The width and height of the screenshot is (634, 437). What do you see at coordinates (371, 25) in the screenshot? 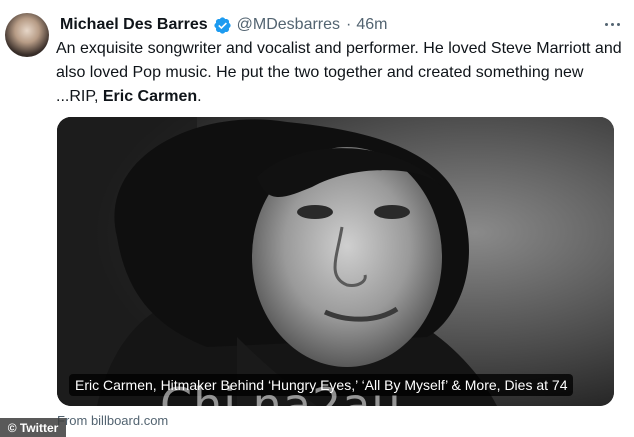
I see `timestamp: 46m` at bounding box center [371, 25].